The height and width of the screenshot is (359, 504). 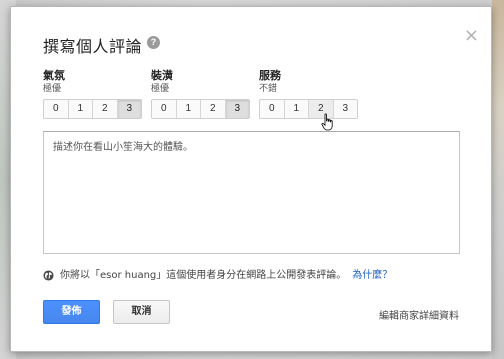 I want to click on rating-label: 氣氛, so click(x=54, y=75).